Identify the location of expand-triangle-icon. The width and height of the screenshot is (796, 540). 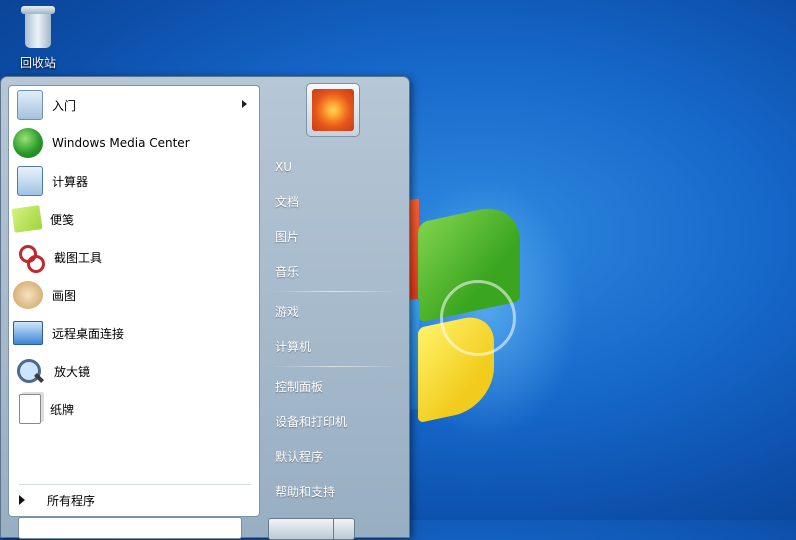
(22, 500).